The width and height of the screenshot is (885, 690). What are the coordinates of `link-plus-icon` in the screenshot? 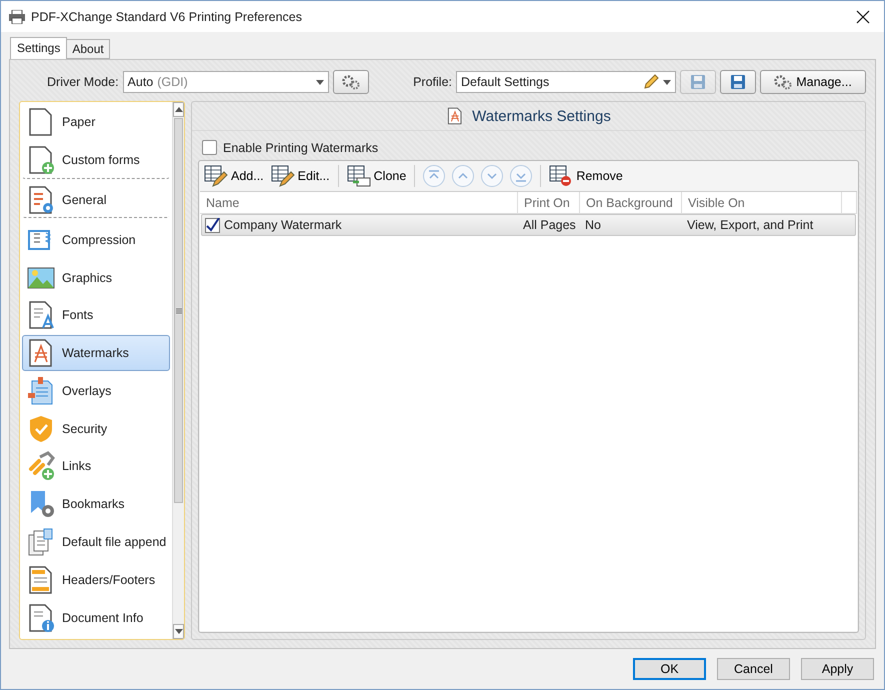 It's located at (41, 466).